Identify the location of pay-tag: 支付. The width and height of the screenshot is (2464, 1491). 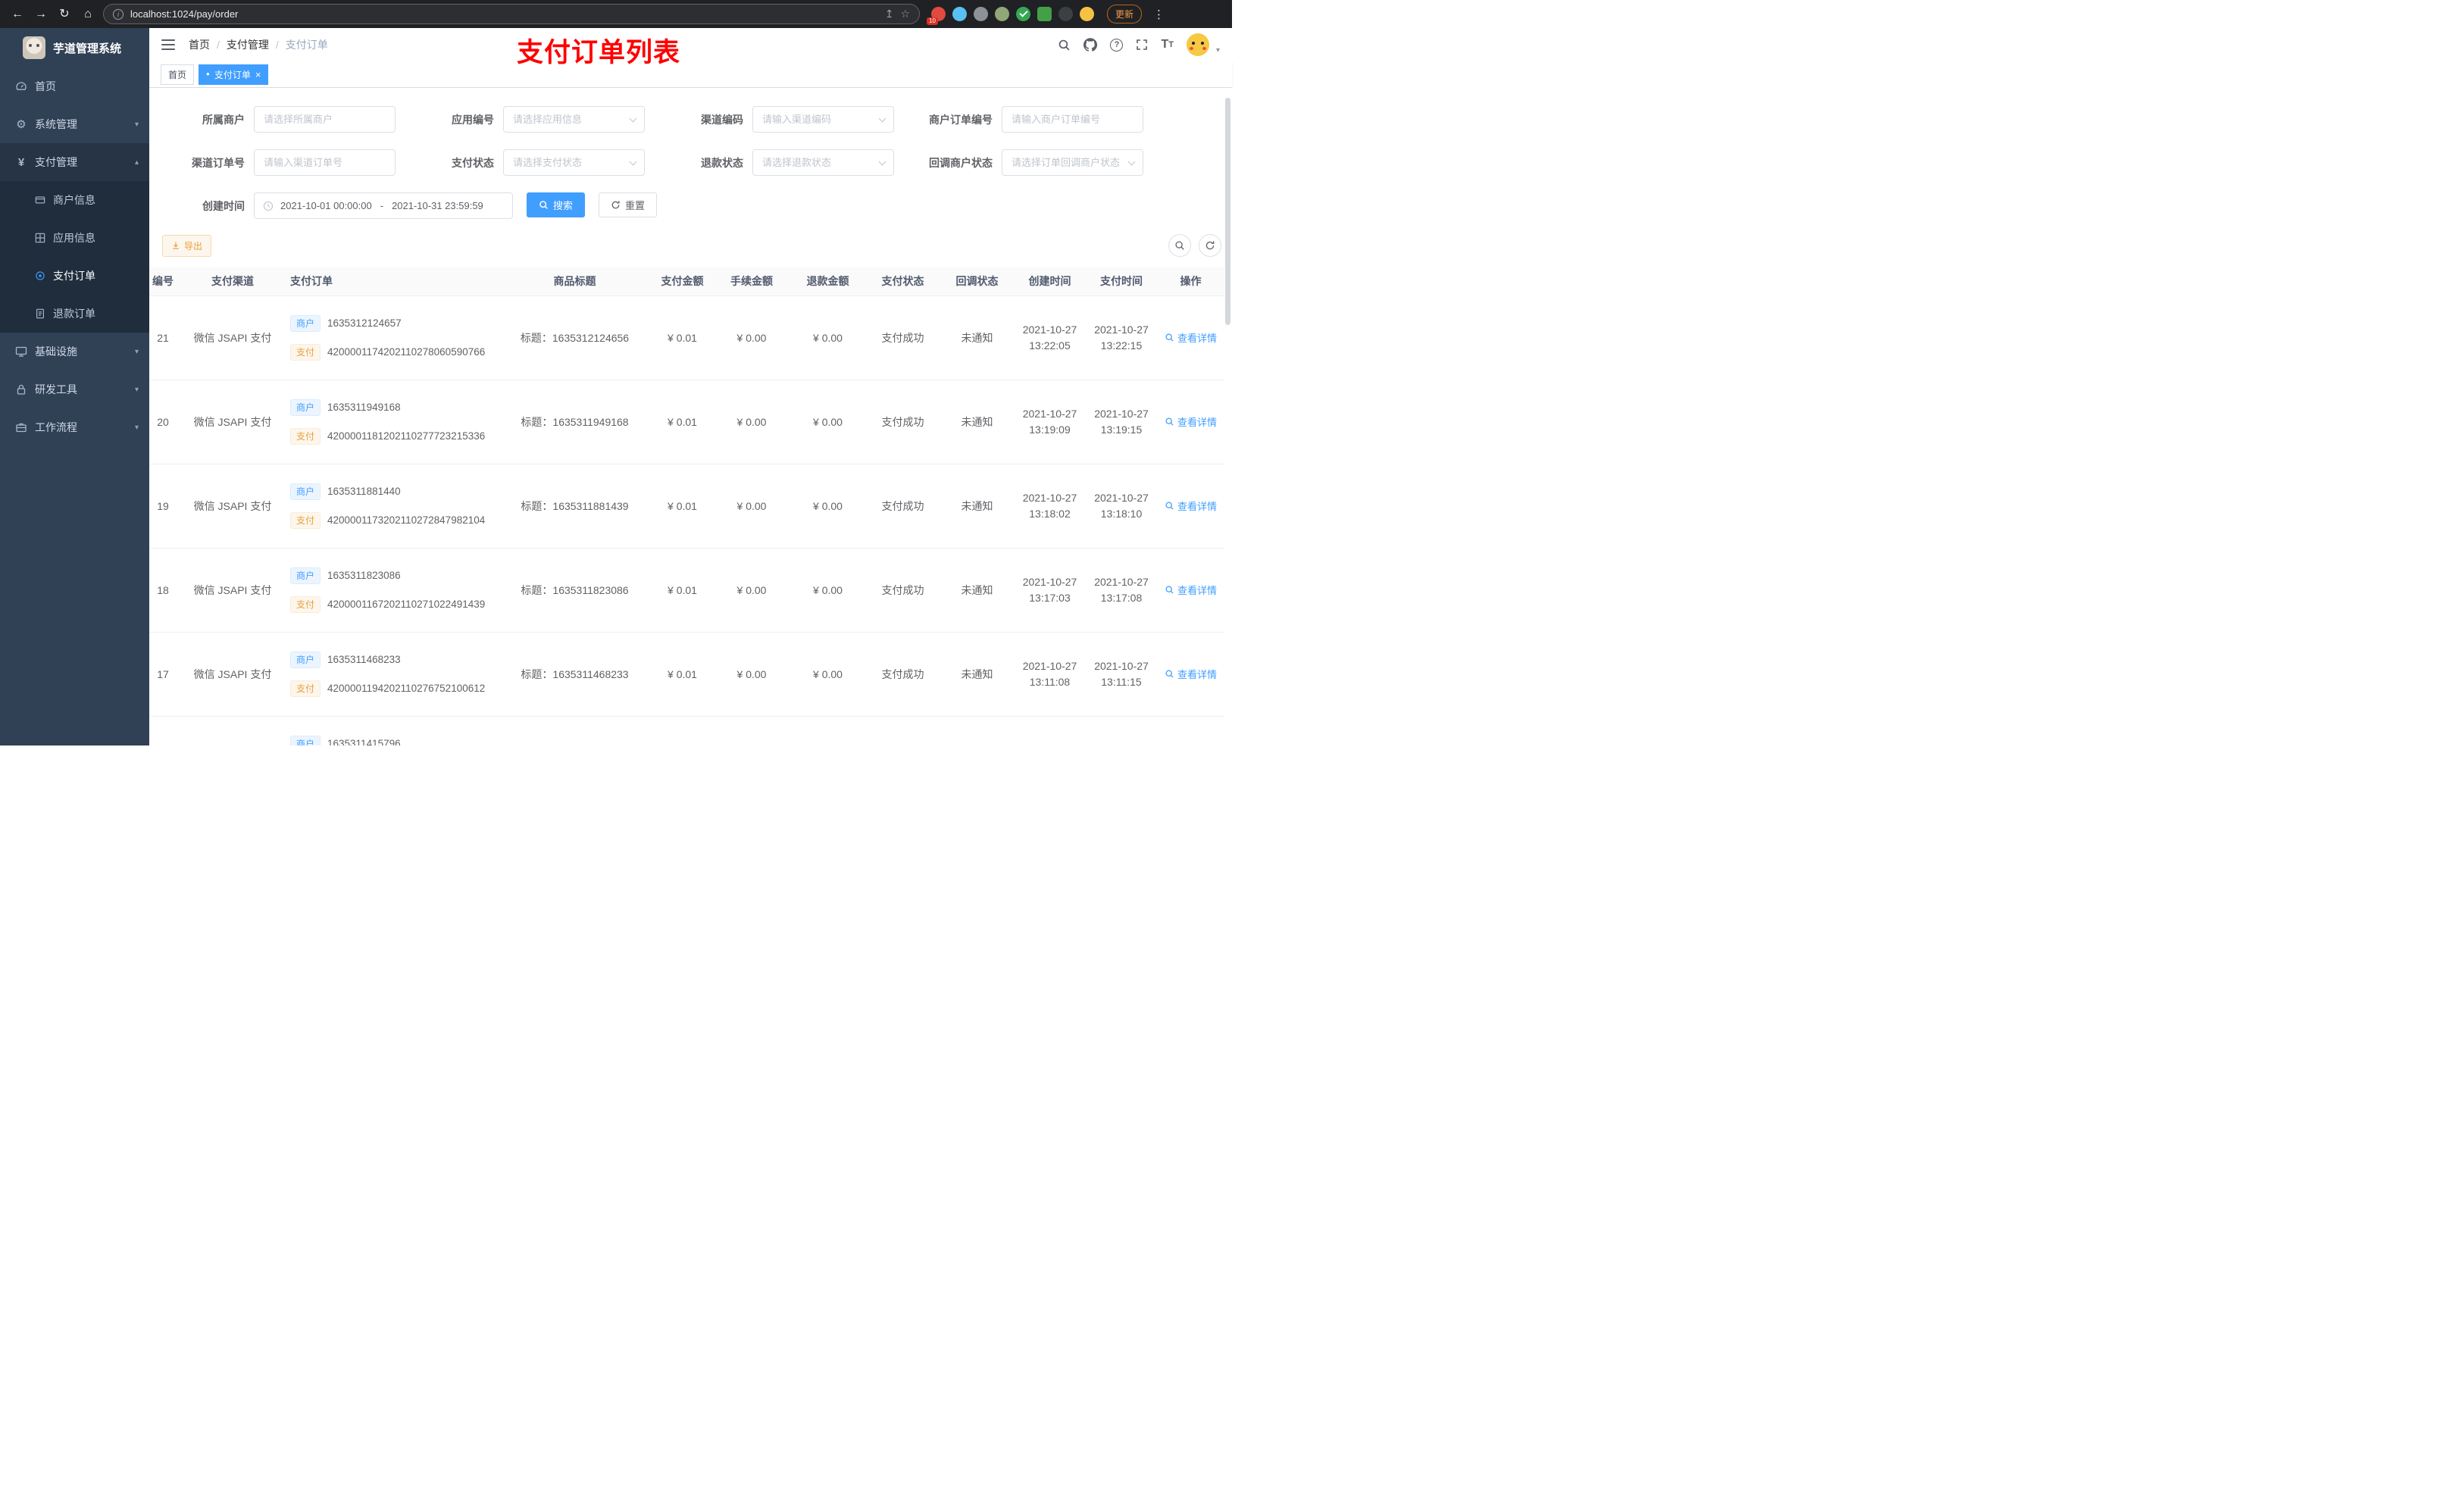
(305, 520).